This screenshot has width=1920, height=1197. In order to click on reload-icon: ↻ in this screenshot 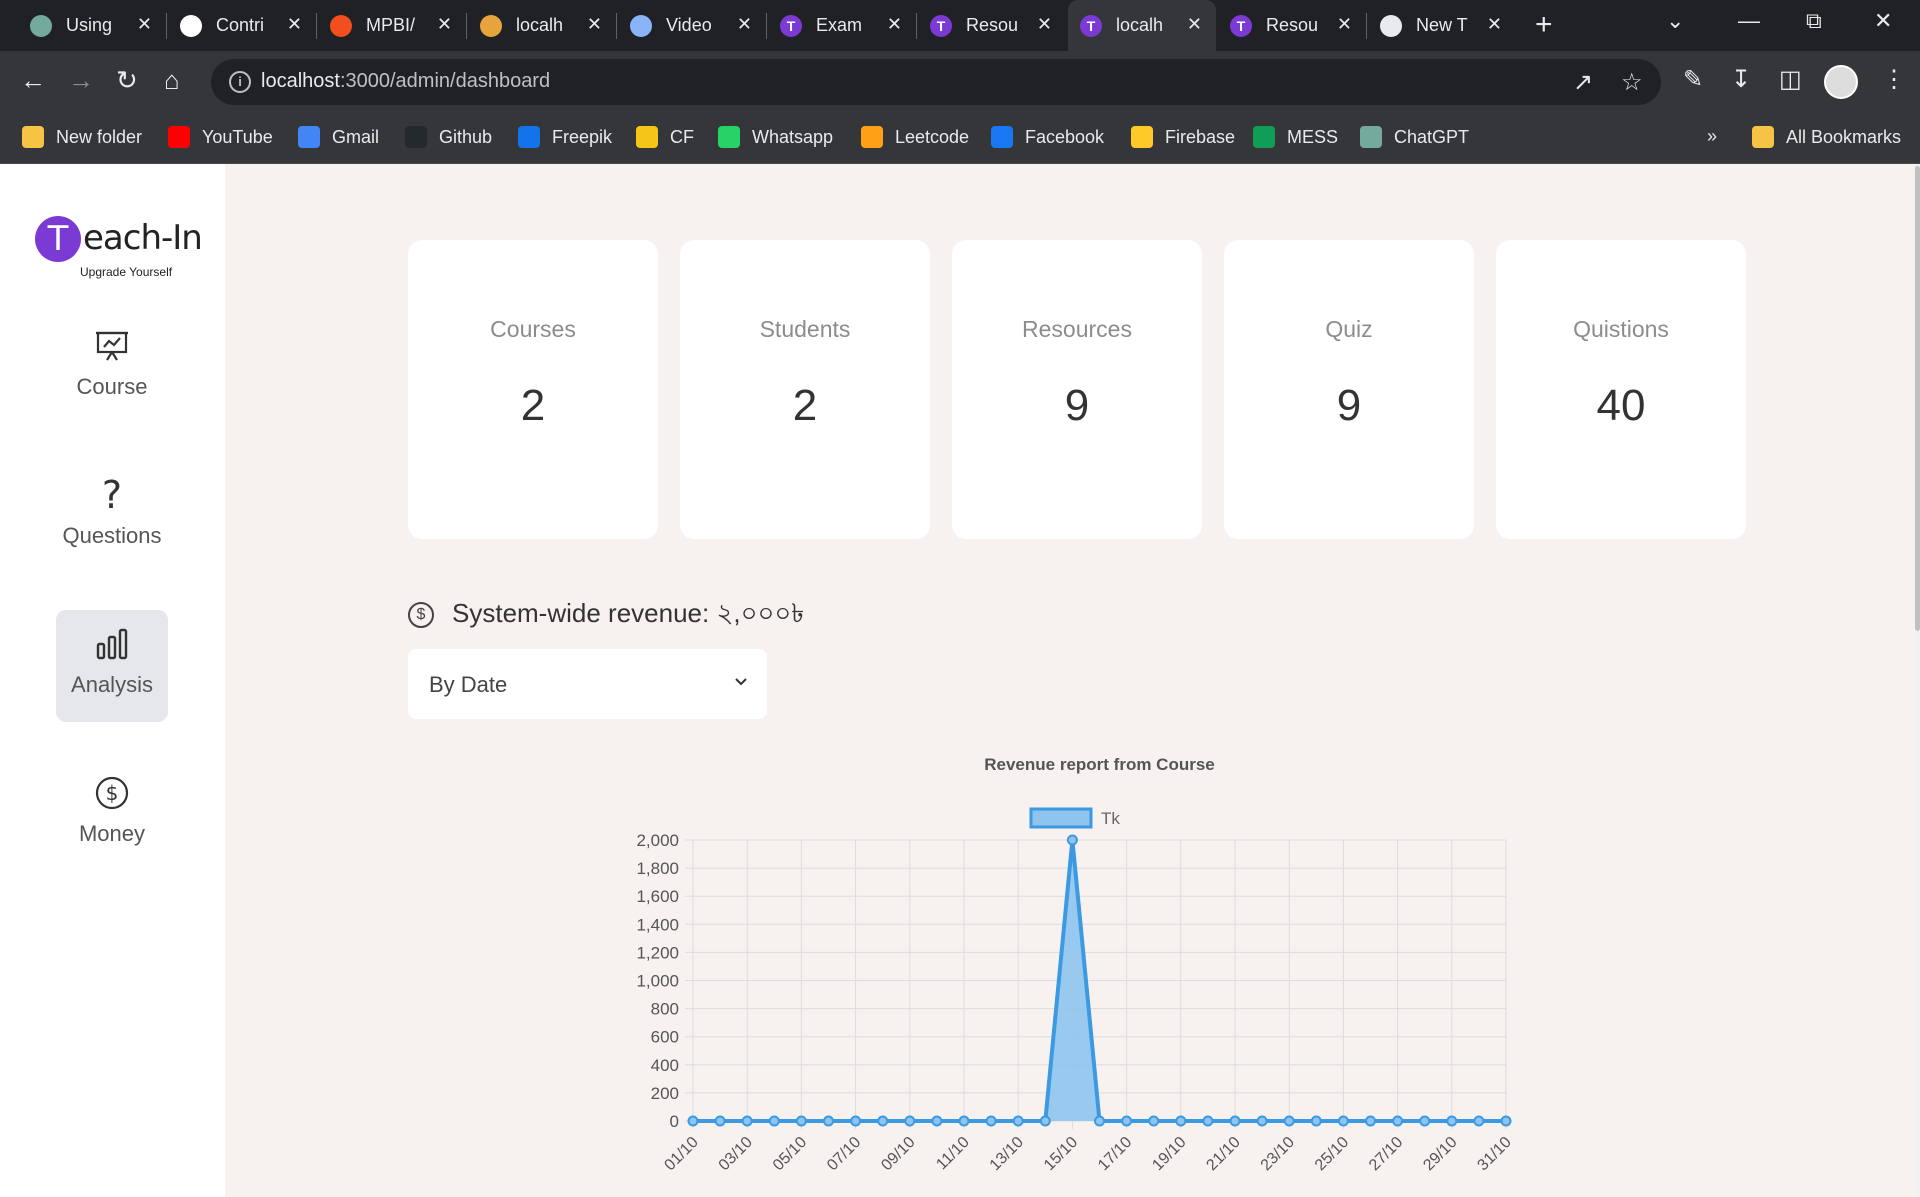, I will do `click(127, 80)`.